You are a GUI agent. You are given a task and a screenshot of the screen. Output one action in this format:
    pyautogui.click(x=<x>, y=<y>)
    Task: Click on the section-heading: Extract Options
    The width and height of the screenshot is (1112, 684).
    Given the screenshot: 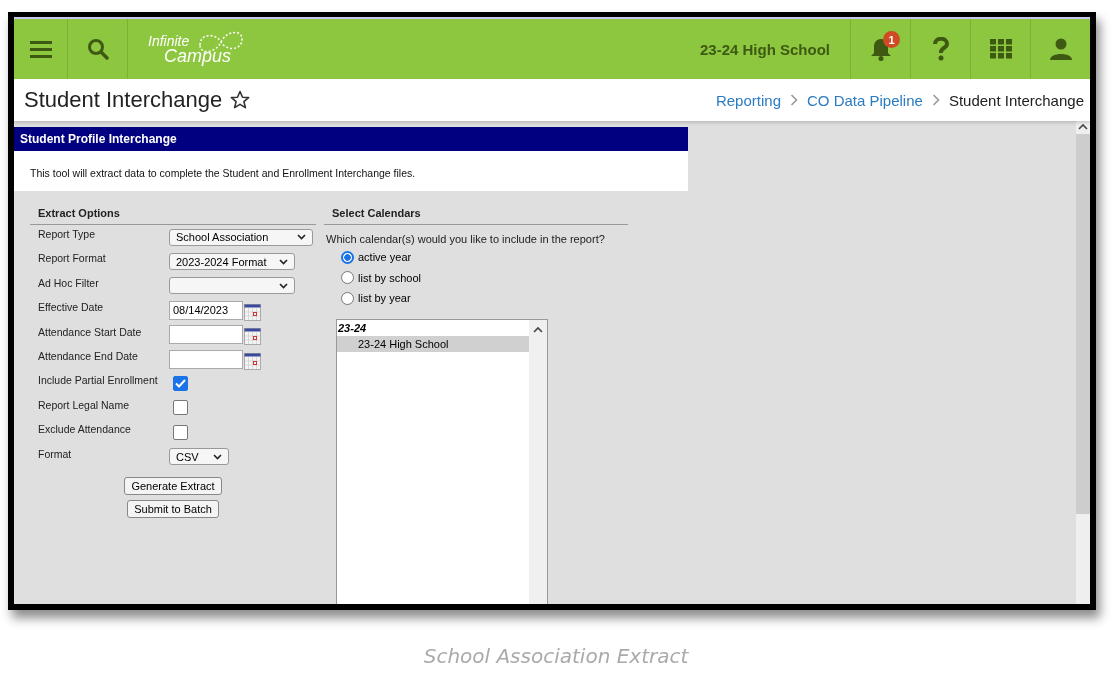 What is the action you would take?
    pyautogui.click(x=173, y=214)
    